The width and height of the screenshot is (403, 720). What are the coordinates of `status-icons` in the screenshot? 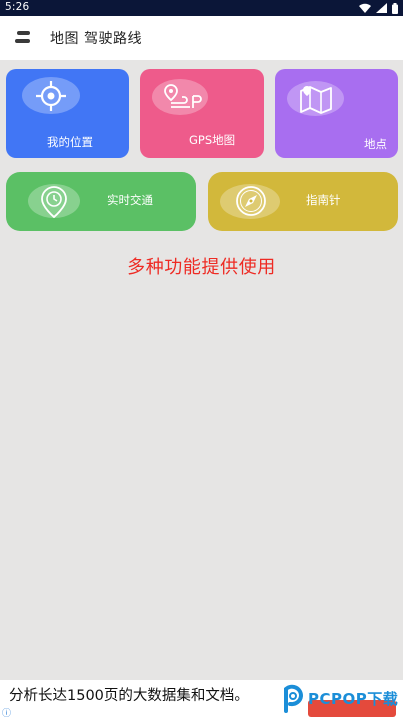 It's located at (378, 8).